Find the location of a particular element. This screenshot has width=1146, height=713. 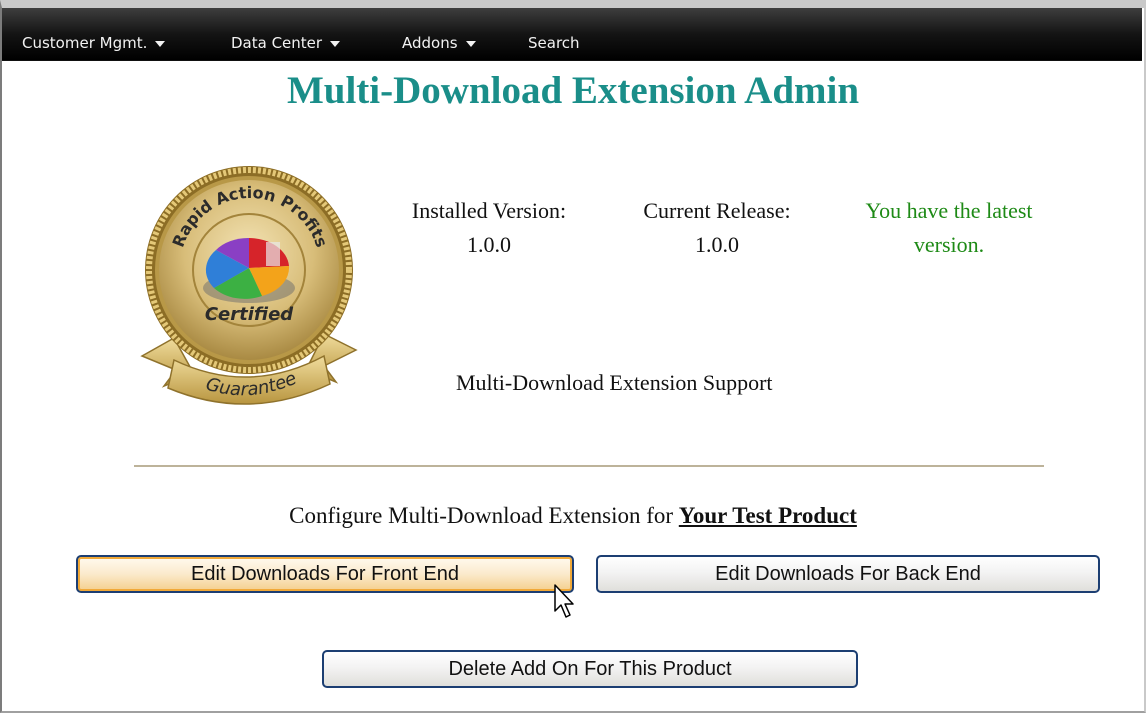

nav-search: Search is located at coordinates (554, 43).